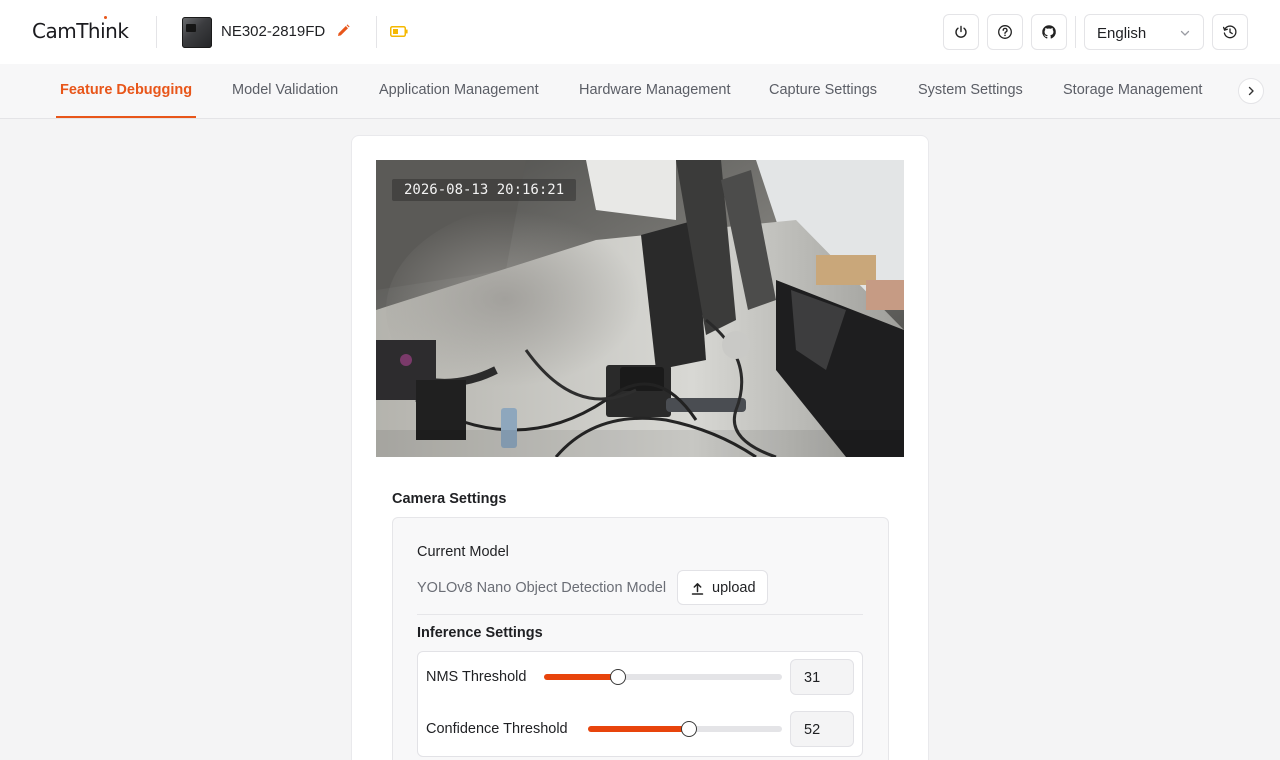 The image size is (1280, 760). Describe the element at coordinates (399, 31) in the screenshot. I see `battery-icon` at that location.